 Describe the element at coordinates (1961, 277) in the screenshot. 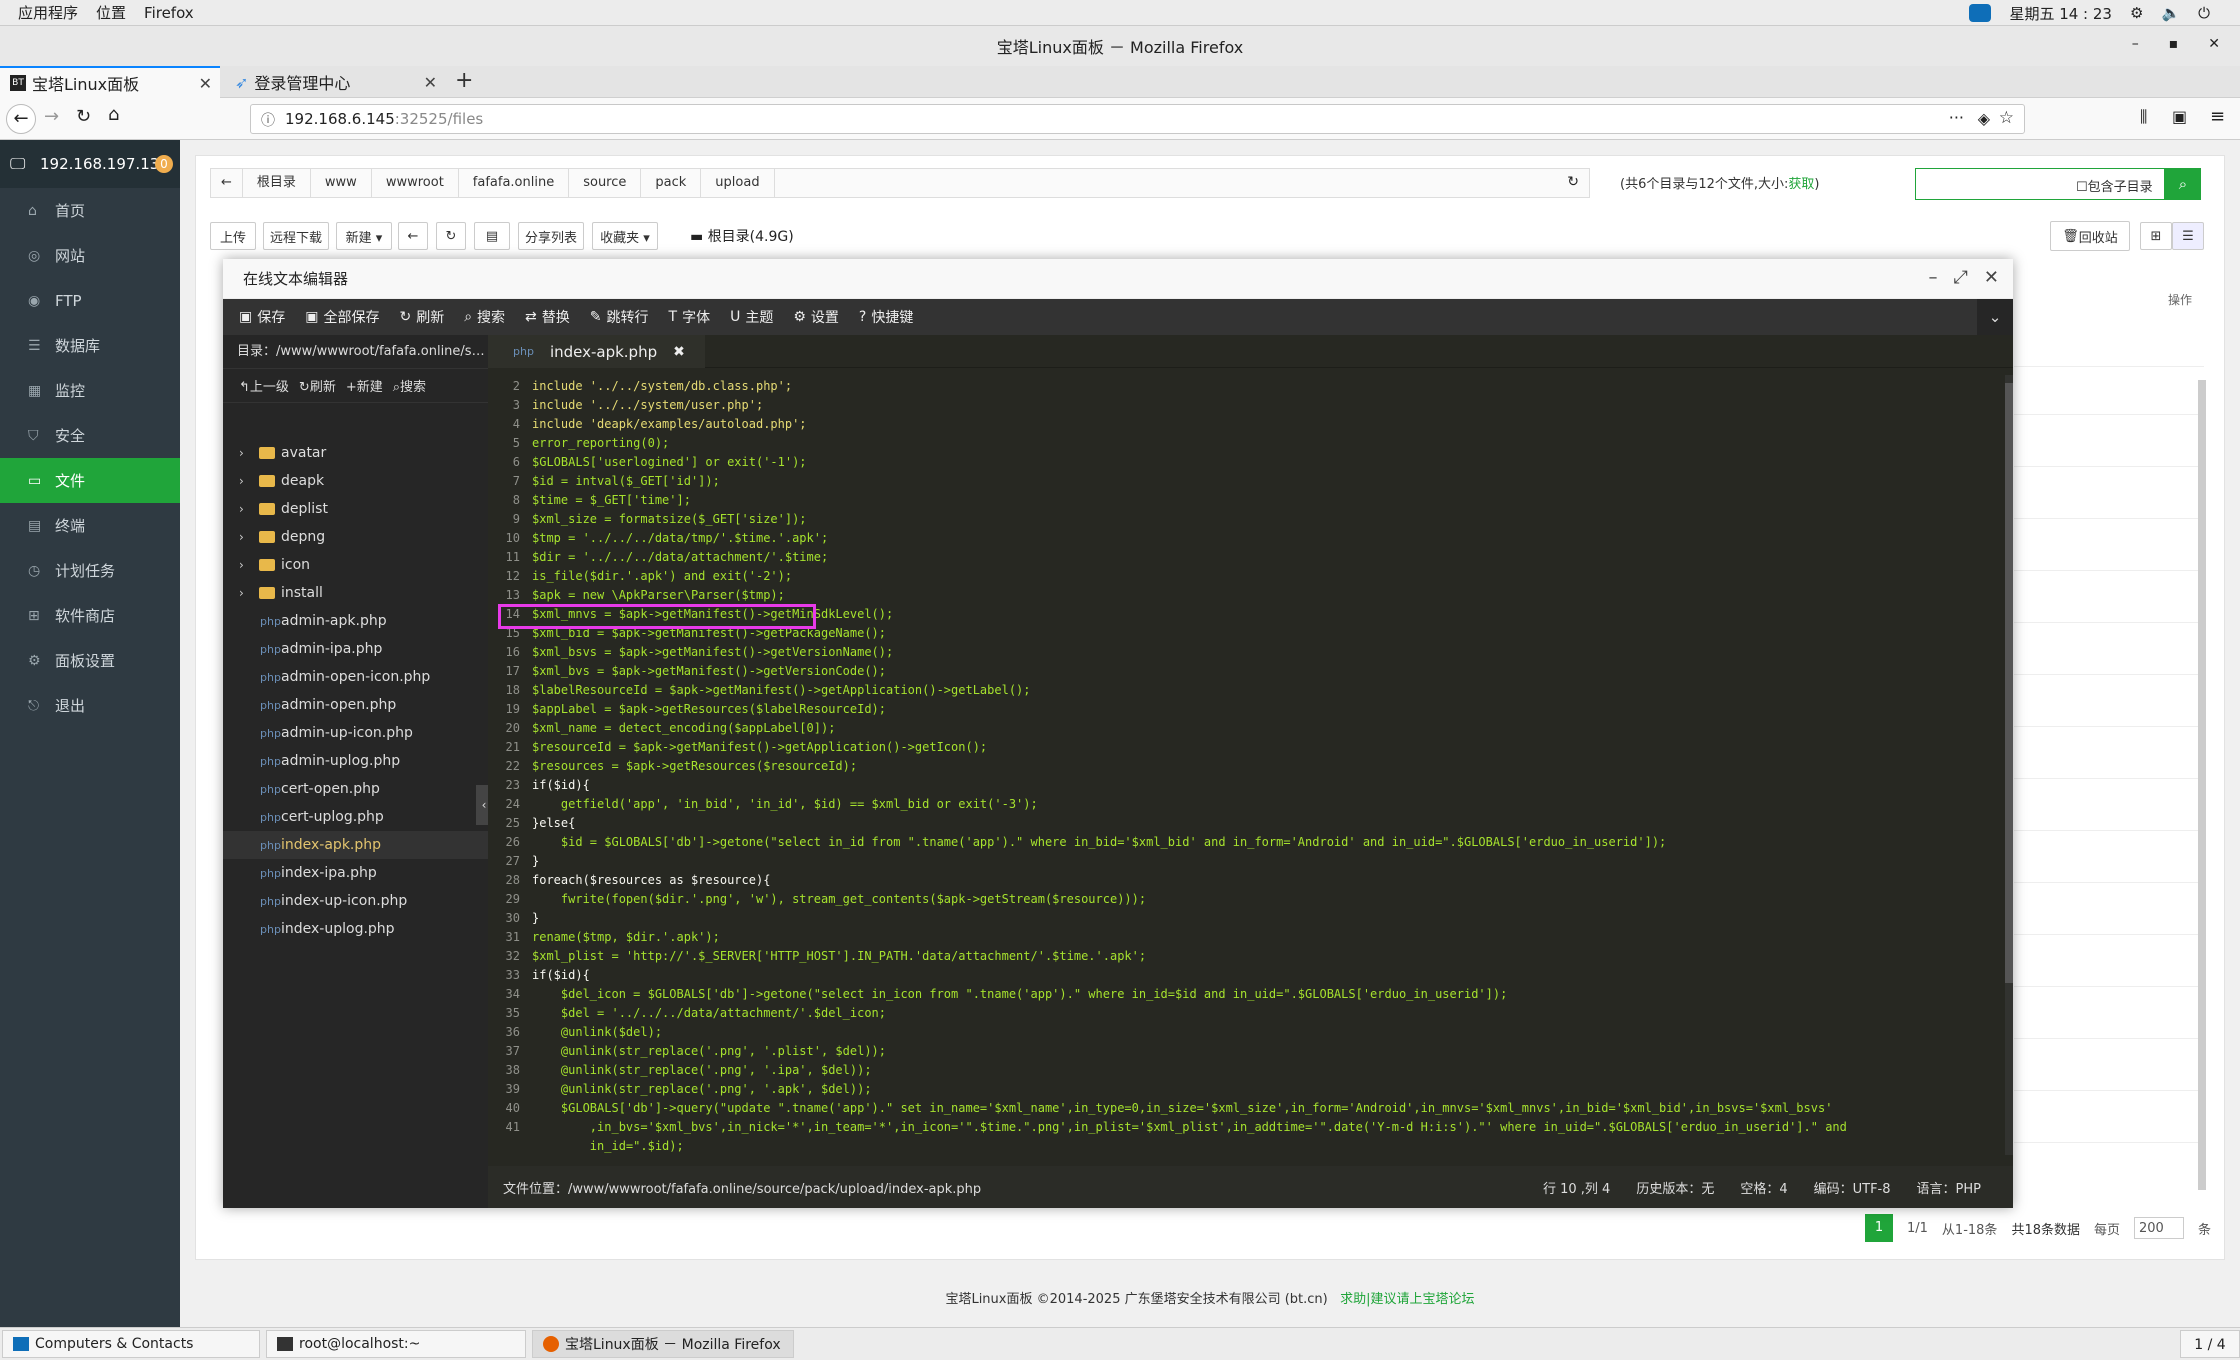

I see `maximize-icon: ⤢` at that location.